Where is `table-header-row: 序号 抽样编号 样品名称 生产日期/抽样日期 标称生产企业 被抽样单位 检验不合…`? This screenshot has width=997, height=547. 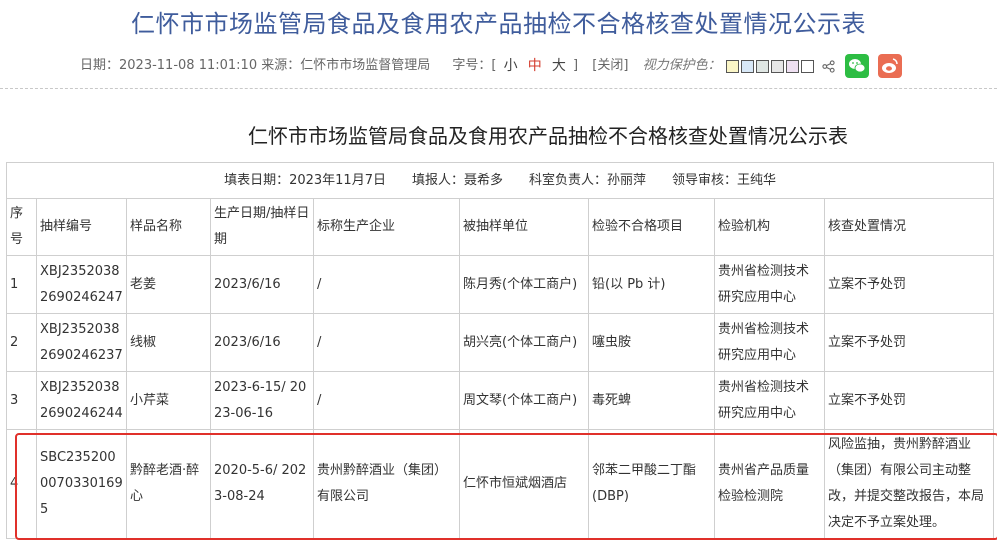 table-header-row: 序号 抽样编号 样品名称 生产日期/抽样日期 标称生产企业 被抽样单位 检验不合… is located at coordinates (500, 227).